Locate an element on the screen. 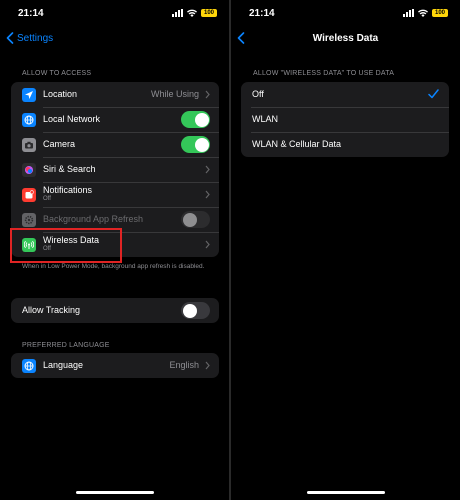 This screenshot has height=500, width=460. option-wlan-label: WLAN is located at coordinates (265, 119).